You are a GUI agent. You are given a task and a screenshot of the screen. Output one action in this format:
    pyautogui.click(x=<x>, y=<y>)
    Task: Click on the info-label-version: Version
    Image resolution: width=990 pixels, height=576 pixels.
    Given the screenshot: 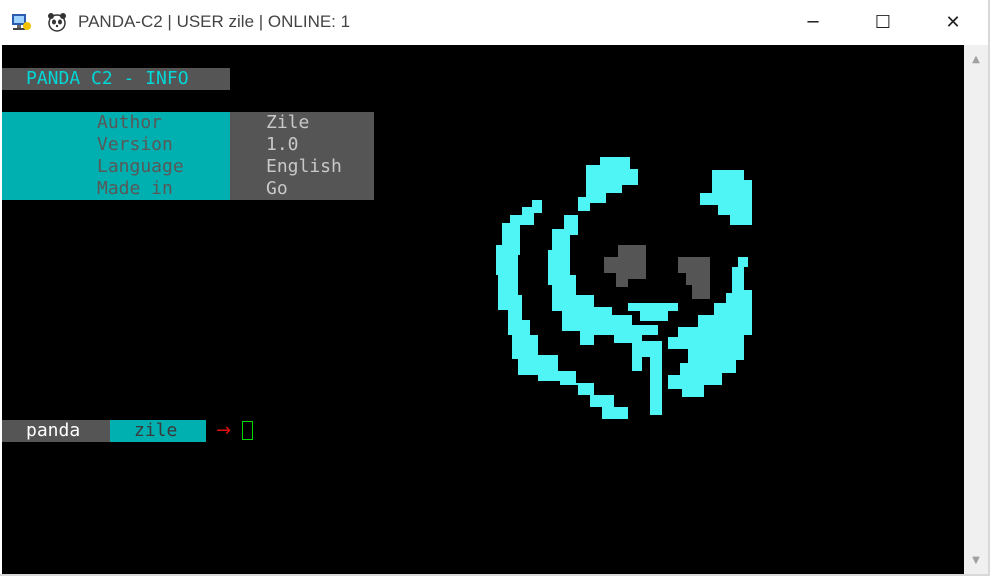 What is the action you would take?
    pyautogui.click(x=135, y=144)
    